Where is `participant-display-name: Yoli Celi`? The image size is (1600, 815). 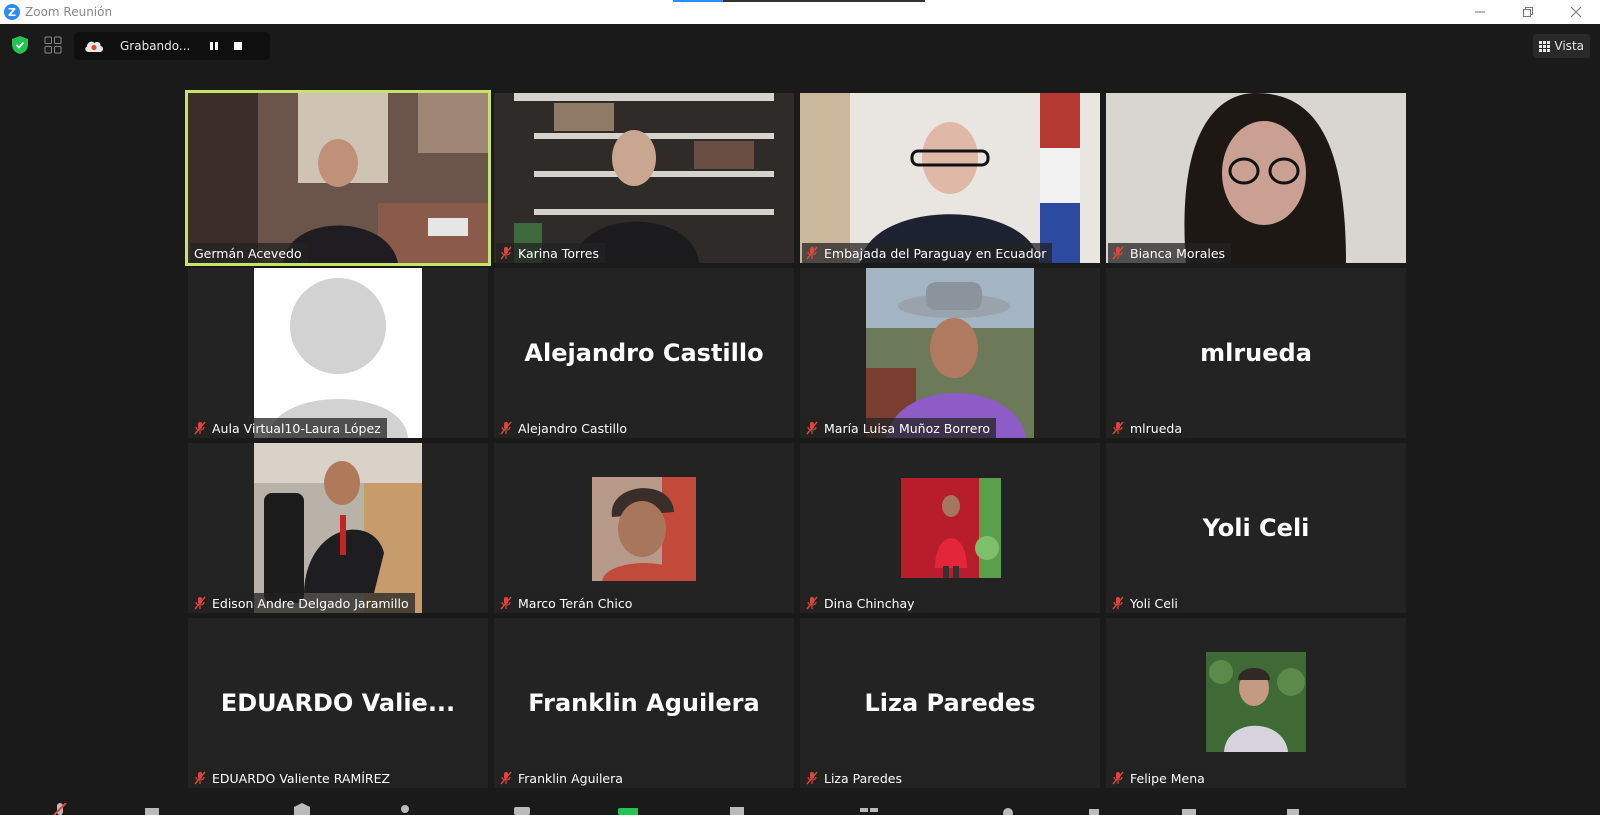 participant-display-name: Yoli Celi is located at coordinates (1256, 528).